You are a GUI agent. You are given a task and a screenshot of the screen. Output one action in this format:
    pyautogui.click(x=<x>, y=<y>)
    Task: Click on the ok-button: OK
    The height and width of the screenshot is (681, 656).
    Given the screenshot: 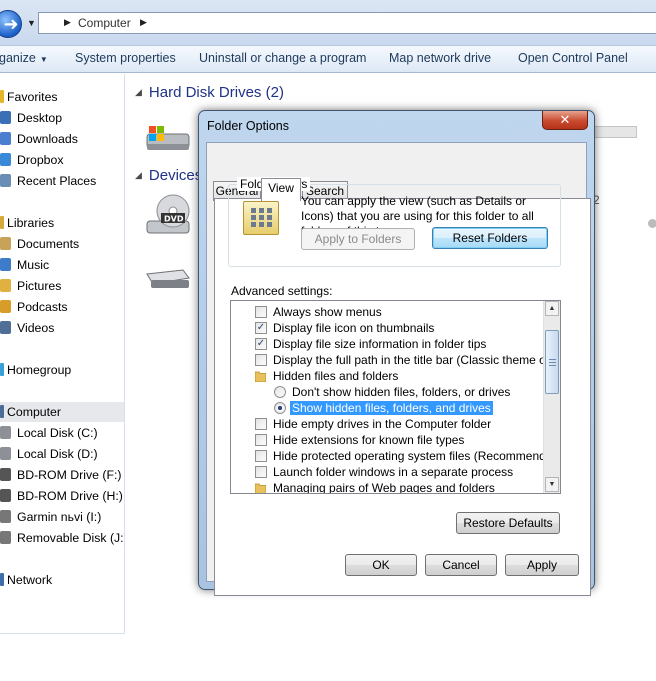 What is the action you would take?
    pyautogui.click(x=381, y=565)
    